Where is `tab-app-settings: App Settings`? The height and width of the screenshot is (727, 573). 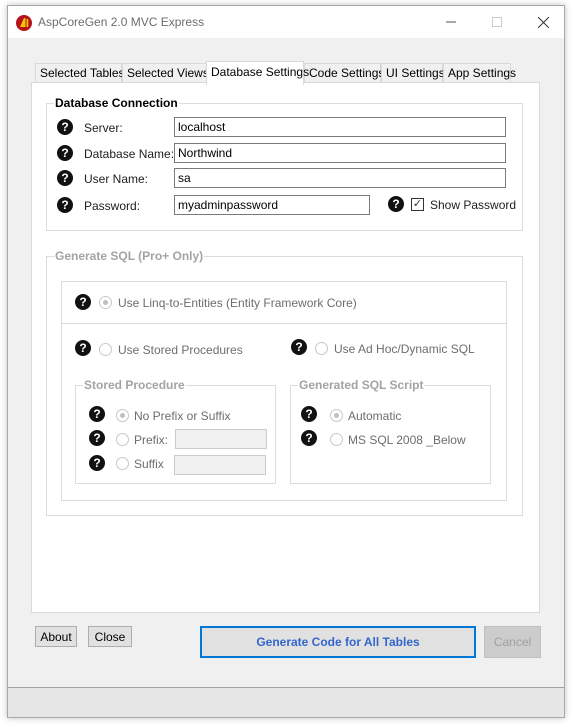 tab-app-settings: App Settings is located at coordinates (479, 73).